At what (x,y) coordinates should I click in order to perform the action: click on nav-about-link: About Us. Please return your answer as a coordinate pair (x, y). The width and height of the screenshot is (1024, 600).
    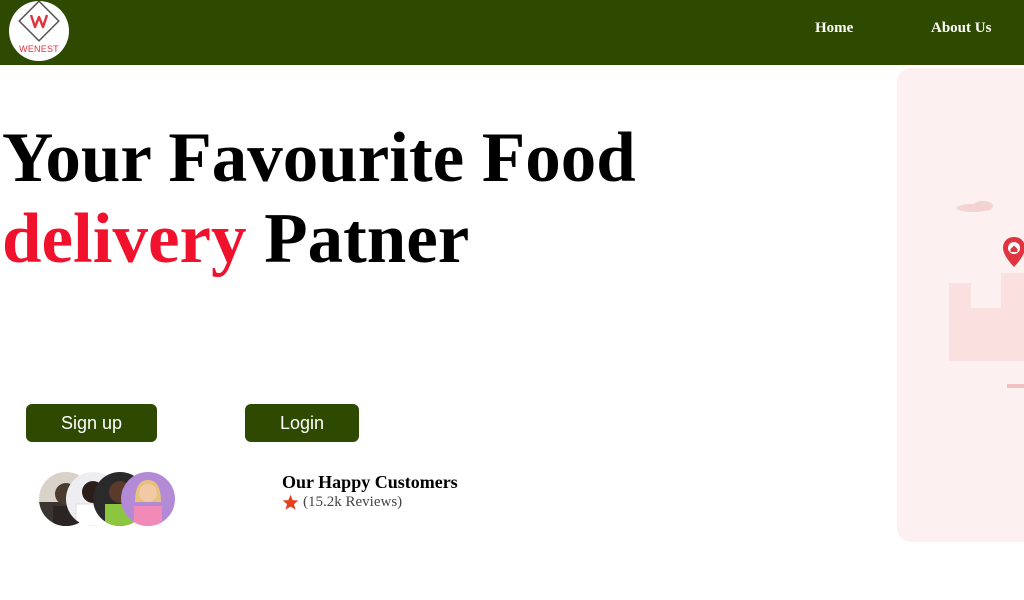
    Looking at the image, I should click on (961, 28).